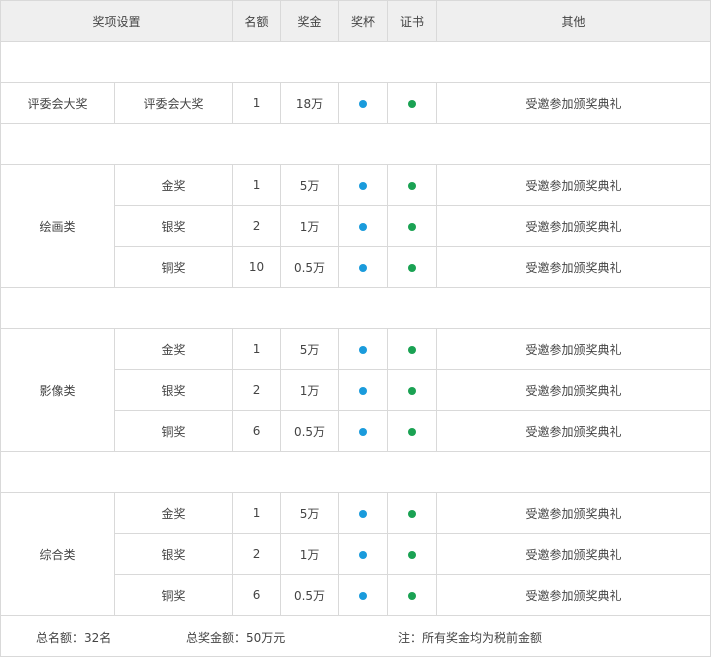  What do you see at coordinates (310, 21) in the screenshot?
I see `header-prize: 奖金` at bounding box center [310, 21].